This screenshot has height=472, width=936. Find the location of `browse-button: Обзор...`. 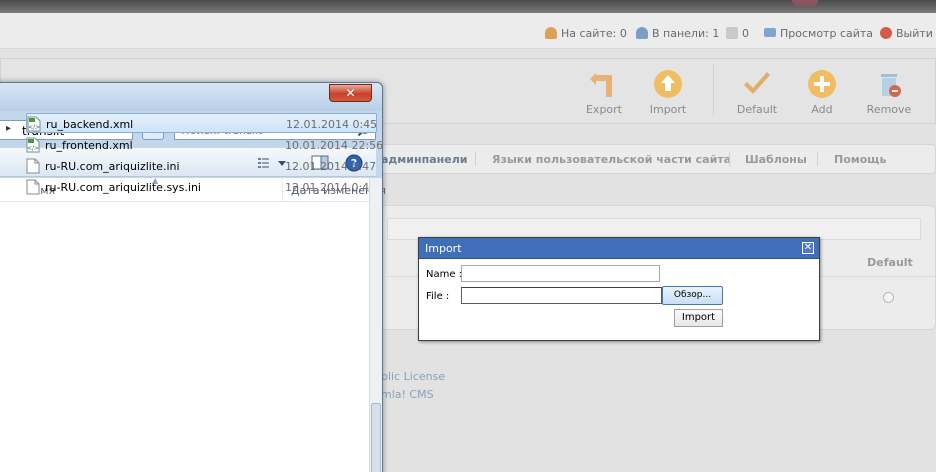

browse-button: Обзор... is located at coordinates (692, 295).